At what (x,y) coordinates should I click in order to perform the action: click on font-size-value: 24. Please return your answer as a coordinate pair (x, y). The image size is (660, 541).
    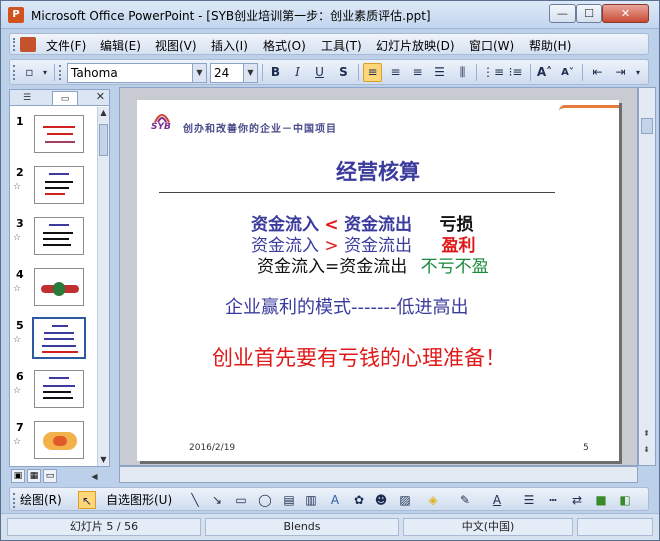
    Looking at the image, I should click on (222, 73).